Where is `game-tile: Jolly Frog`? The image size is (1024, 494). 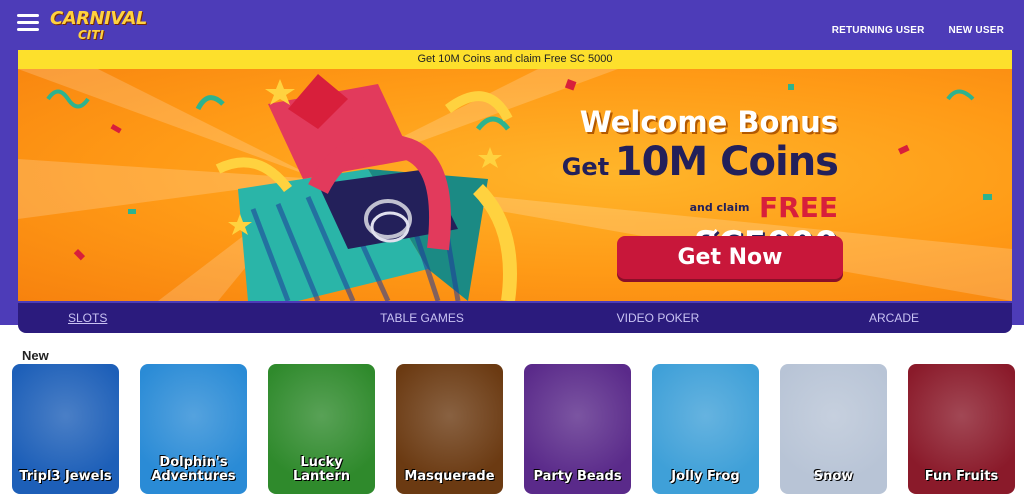
game-tile: Jolly Frog is located at coordinates (705, 429).